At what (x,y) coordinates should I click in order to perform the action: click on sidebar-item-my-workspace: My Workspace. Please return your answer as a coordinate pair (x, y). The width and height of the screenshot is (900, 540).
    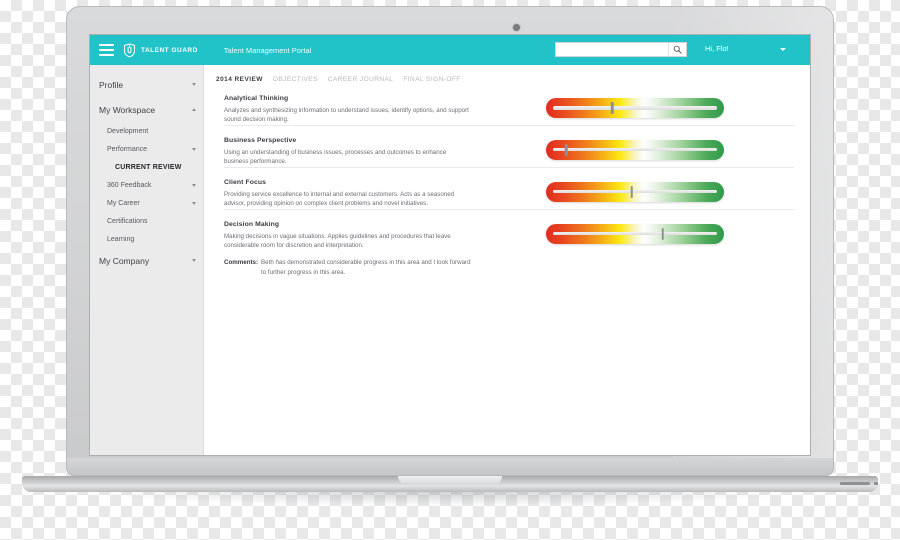
    Looking at the image, I should click on (146, 109).